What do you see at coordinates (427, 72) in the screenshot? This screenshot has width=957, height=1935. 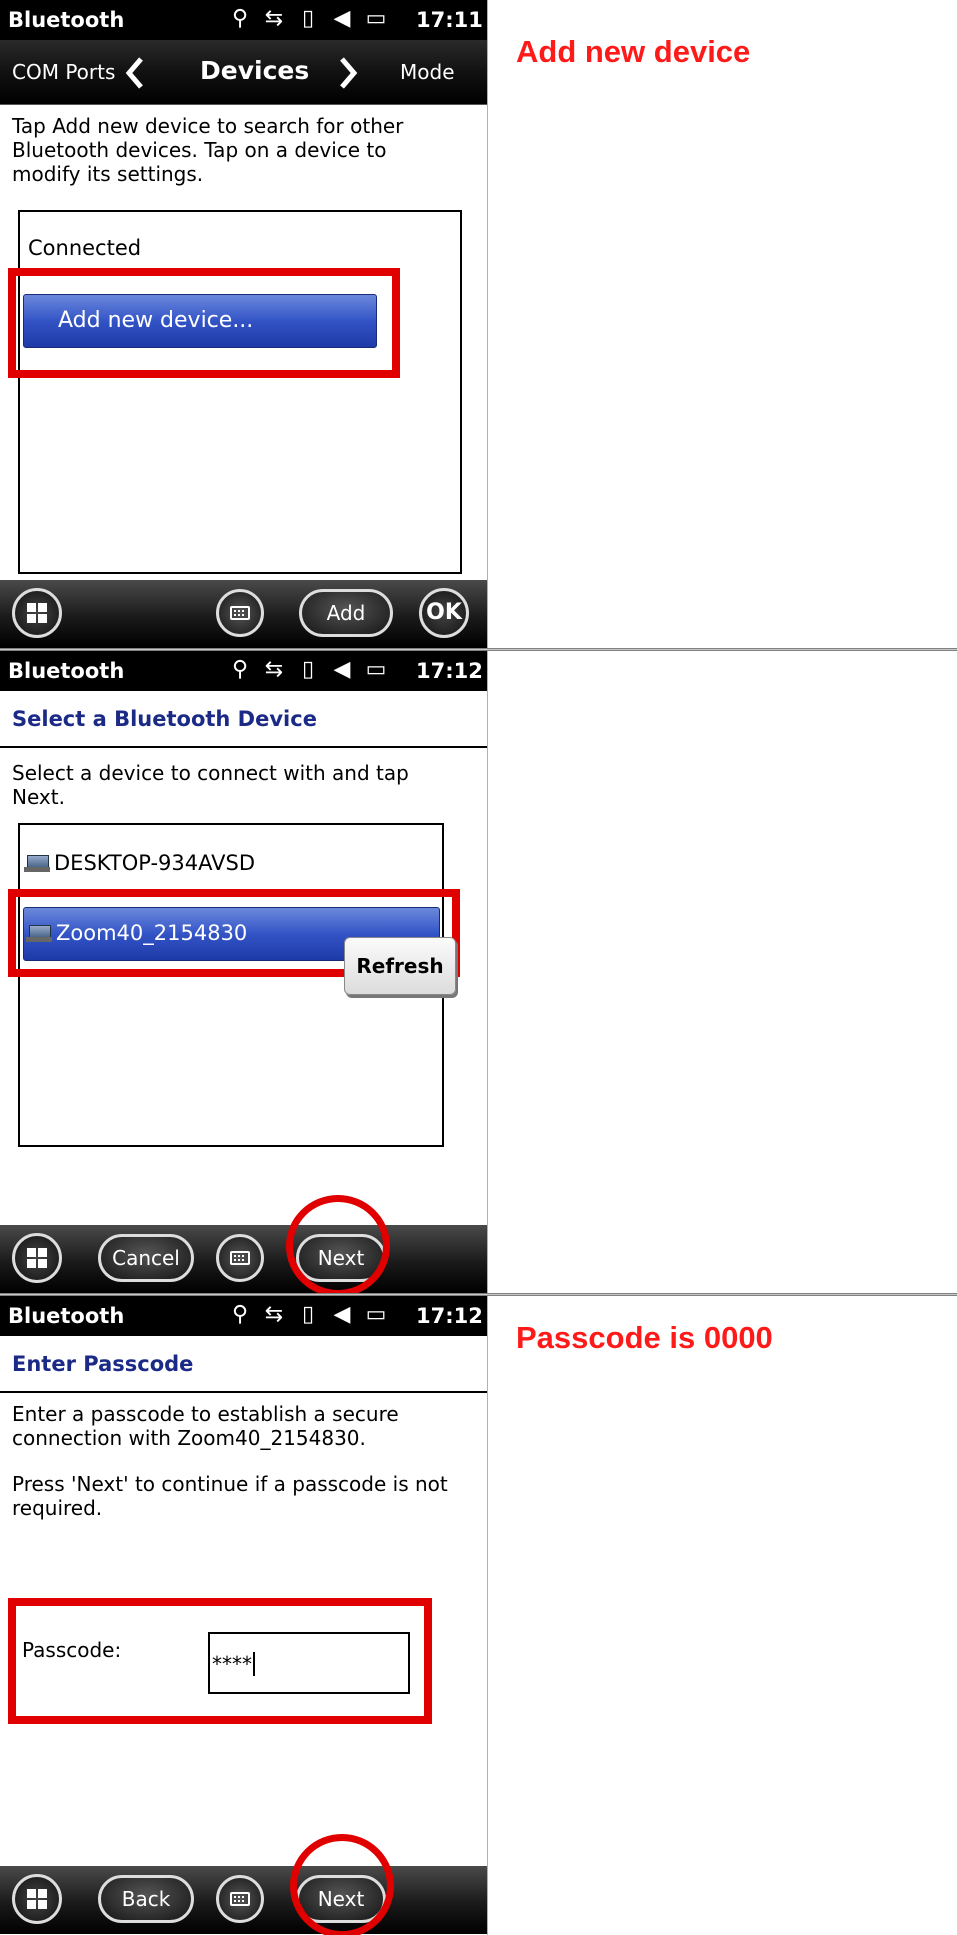 I see `nav-mode: Mode` at bounding box center [427, 72].